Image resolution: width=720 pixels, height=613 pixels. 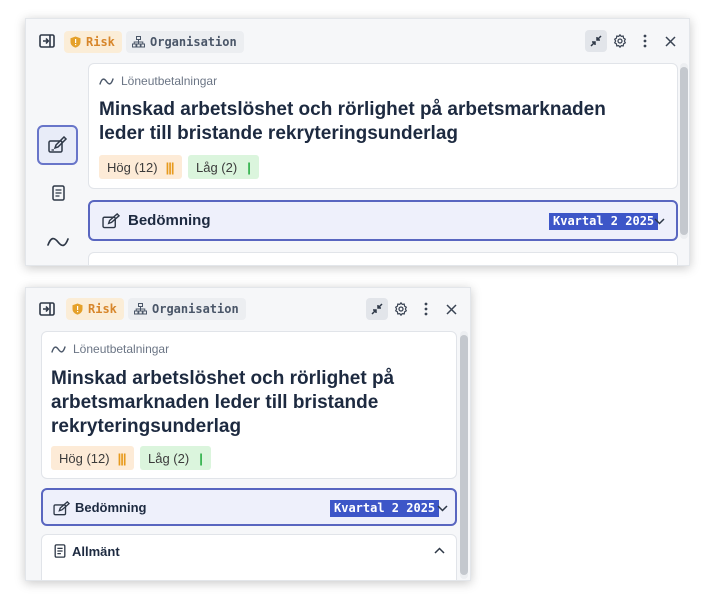 I want to click on next-section-card, so click(x=383, y=258).